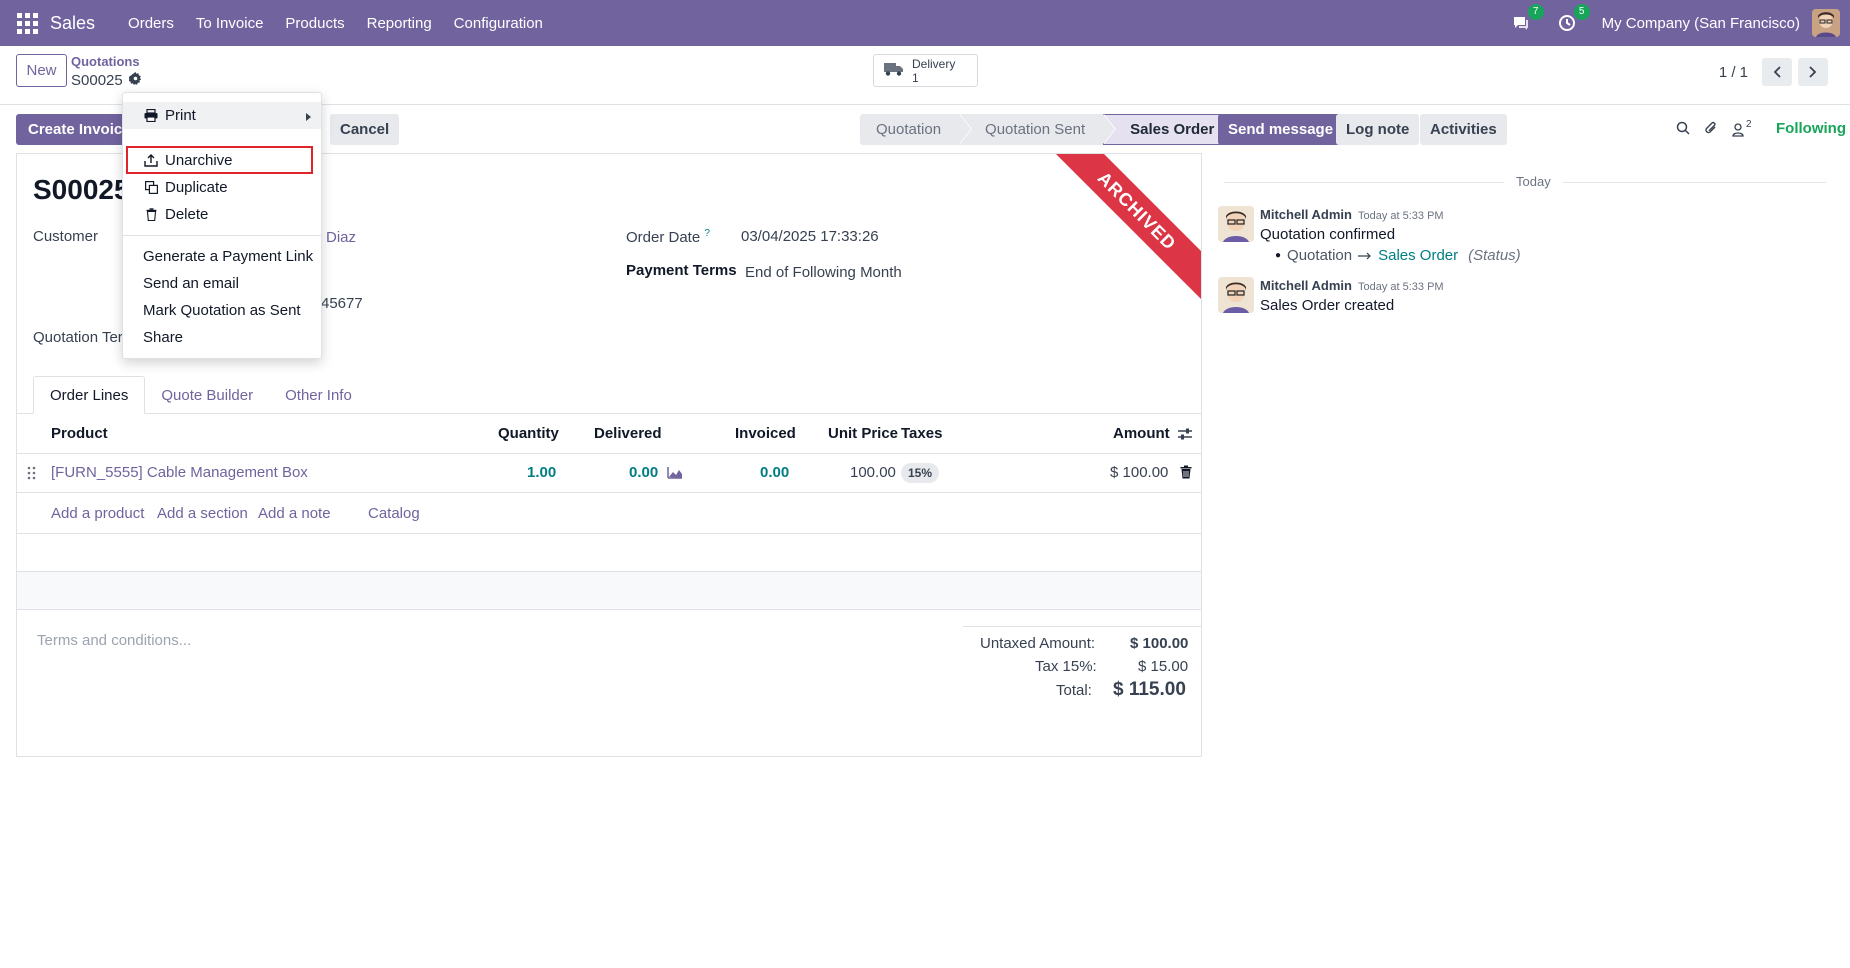  Describe the element at coordinates (707, 233) in the screenshot. I see `help-icon: ?` at that location.